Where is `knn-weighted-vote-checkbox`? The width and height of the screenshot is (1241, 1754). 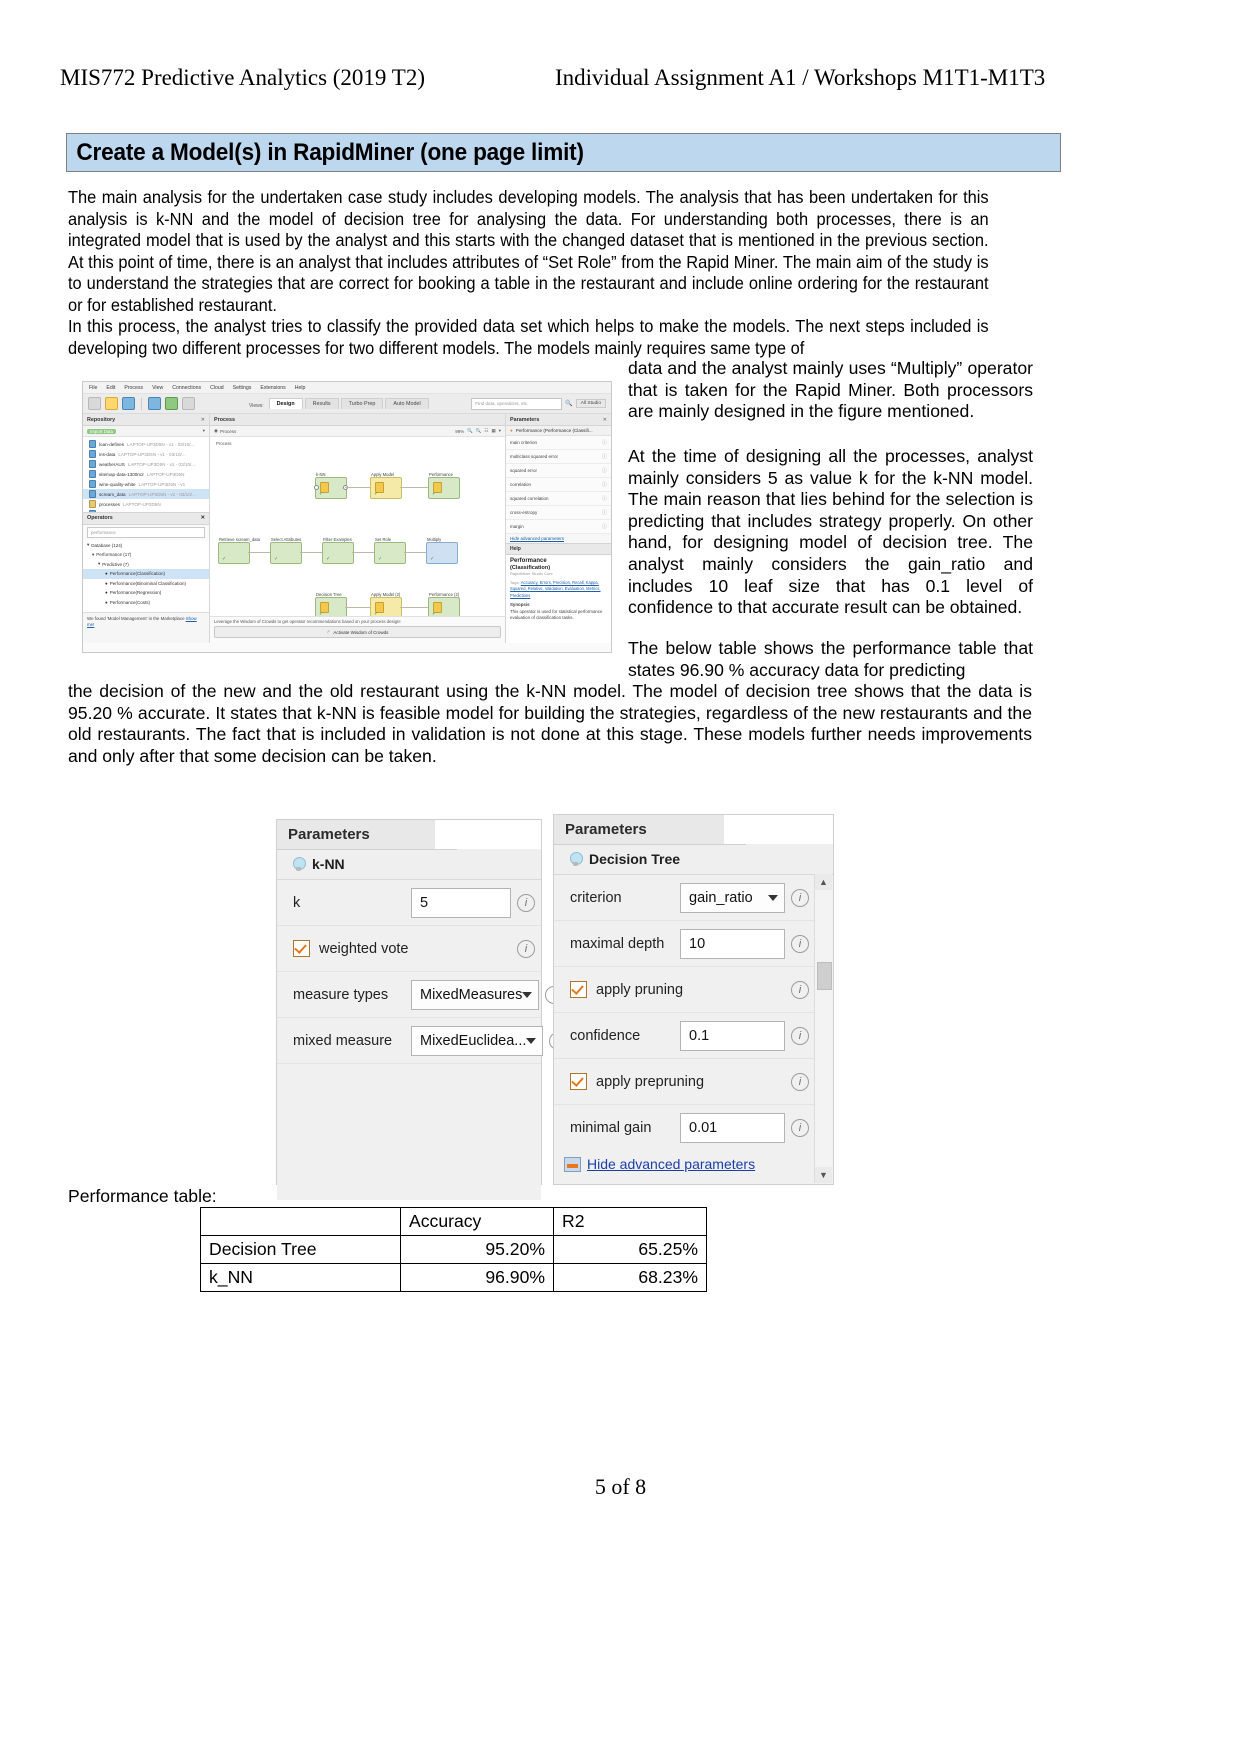 knn-weighted-vote-checkbox is located at coordinates (301, 948).